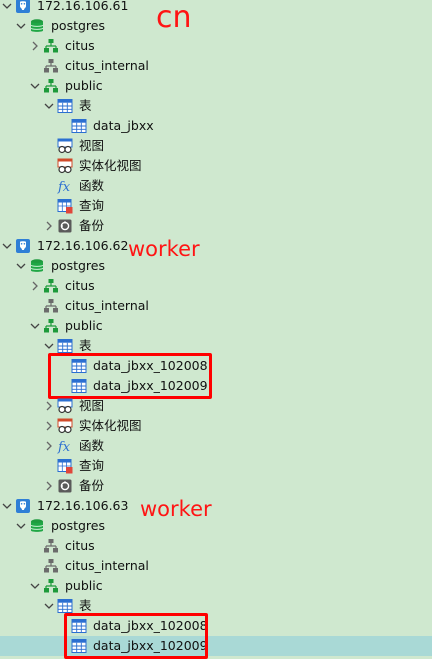  I want to click on server-node: 172.16.106.63, so click(216, 506).